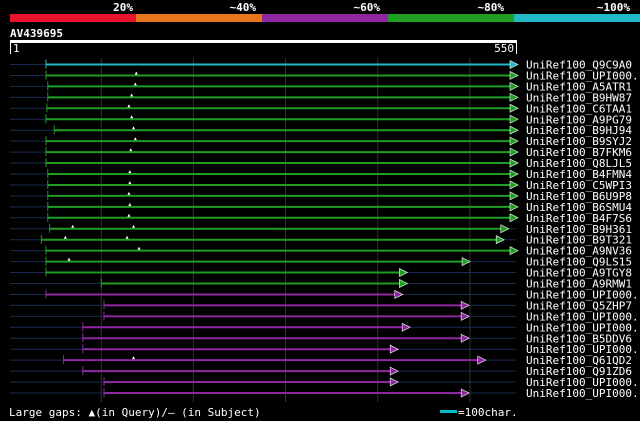 Image resolution: width=640 pixels, height=421 pixels. Describe the element at coordinates (488, 412) in the screenshot. I see `scale-legend-text: =100char.` at that location.